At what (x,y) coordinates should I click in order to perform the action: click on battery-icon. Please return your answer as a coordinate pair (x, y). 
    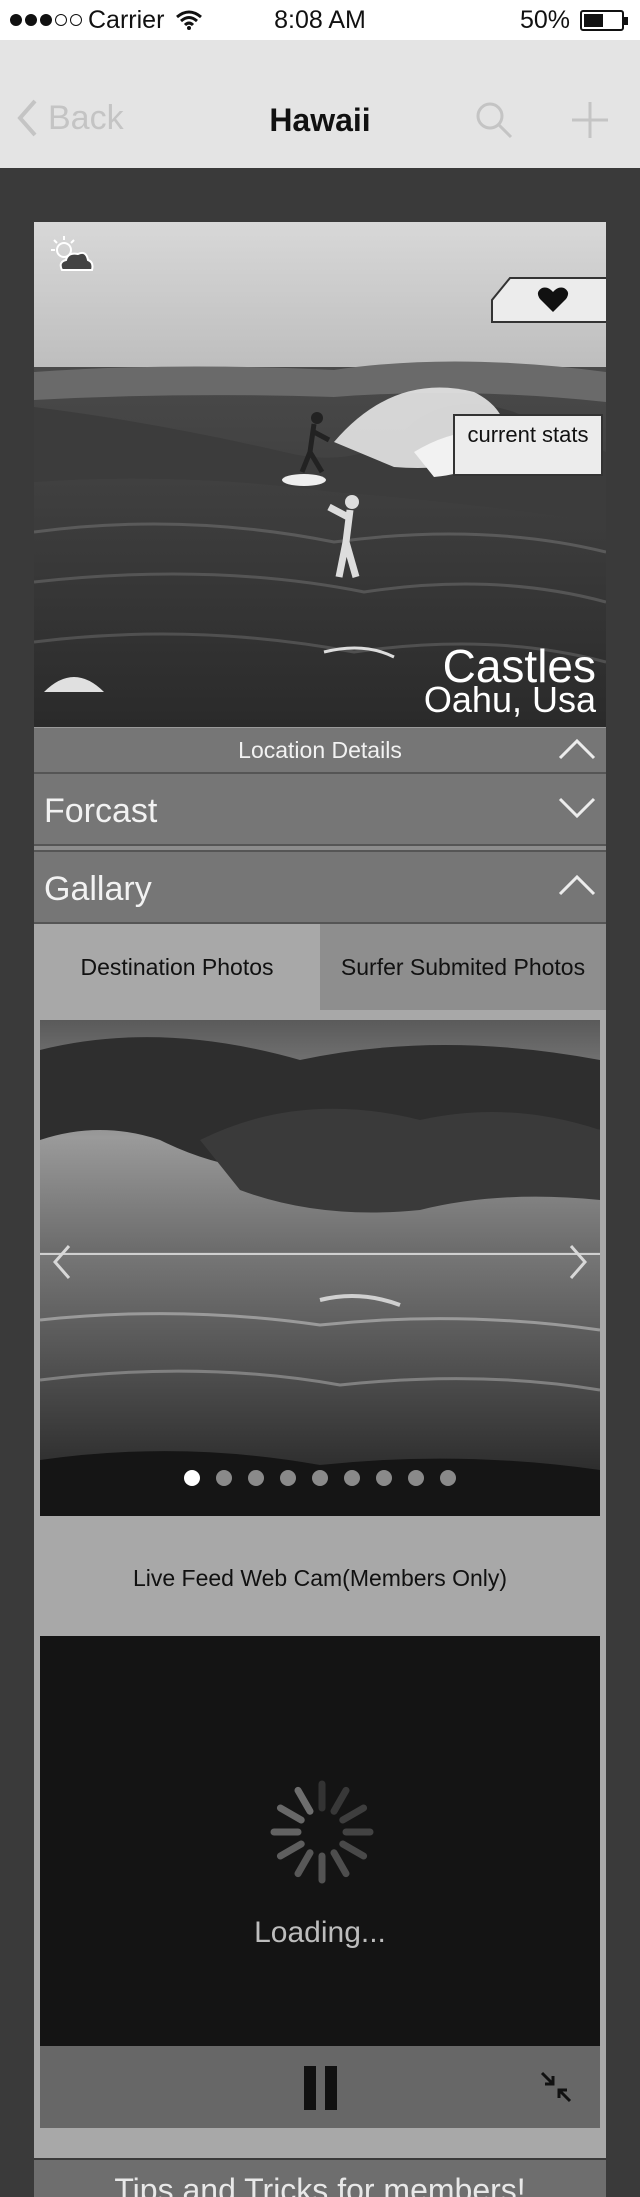
    Looking at the image, I should click on (604, 20).